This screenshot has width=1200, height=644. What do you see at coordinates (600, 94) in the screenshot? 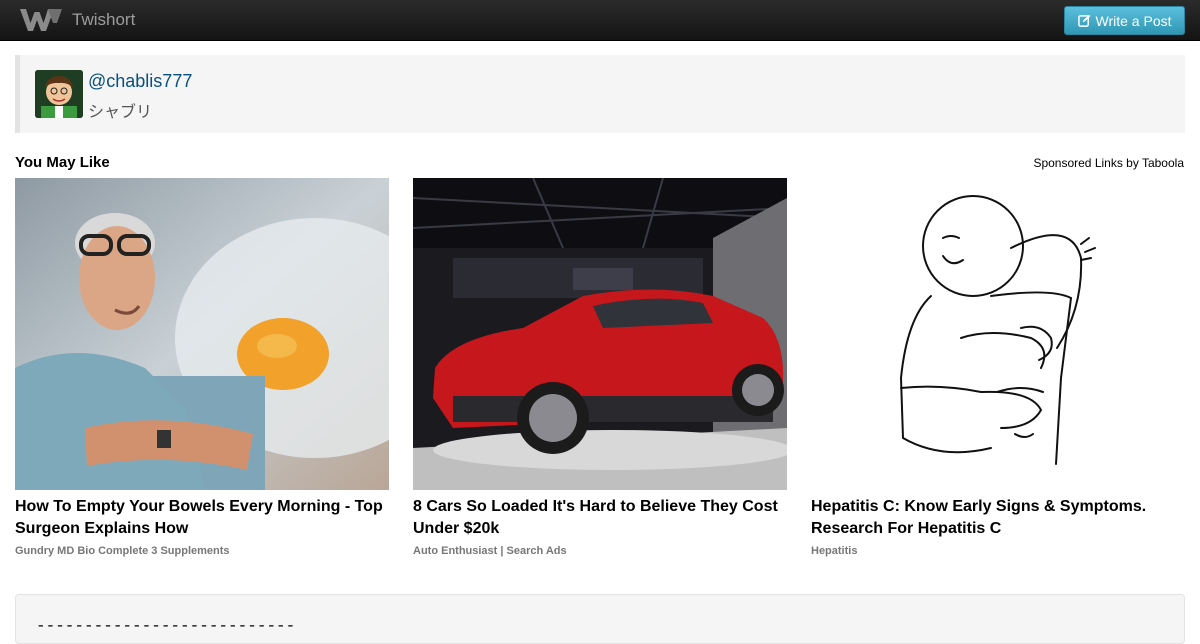
I see `user-card: @chablis777 シャブリ` at bounding box center [600, 94].